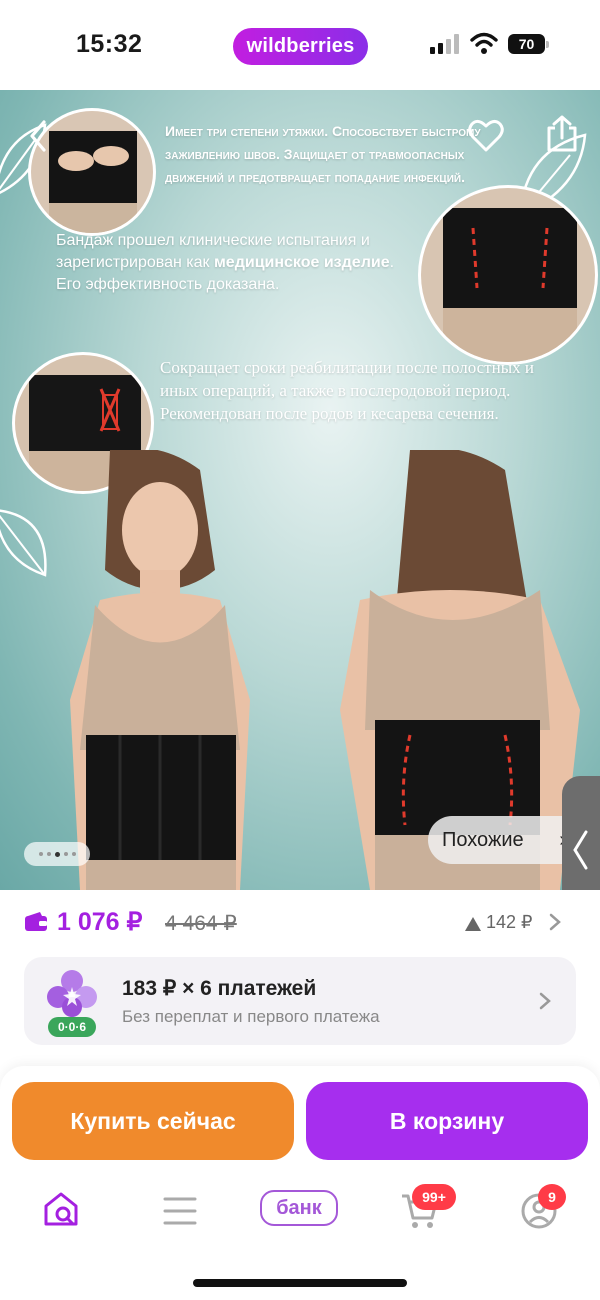 This screenshot has height=1300, width=600. Describe the element at coordinates (526, 44) in the screenshot. I see `battery-level: 70` at that location.